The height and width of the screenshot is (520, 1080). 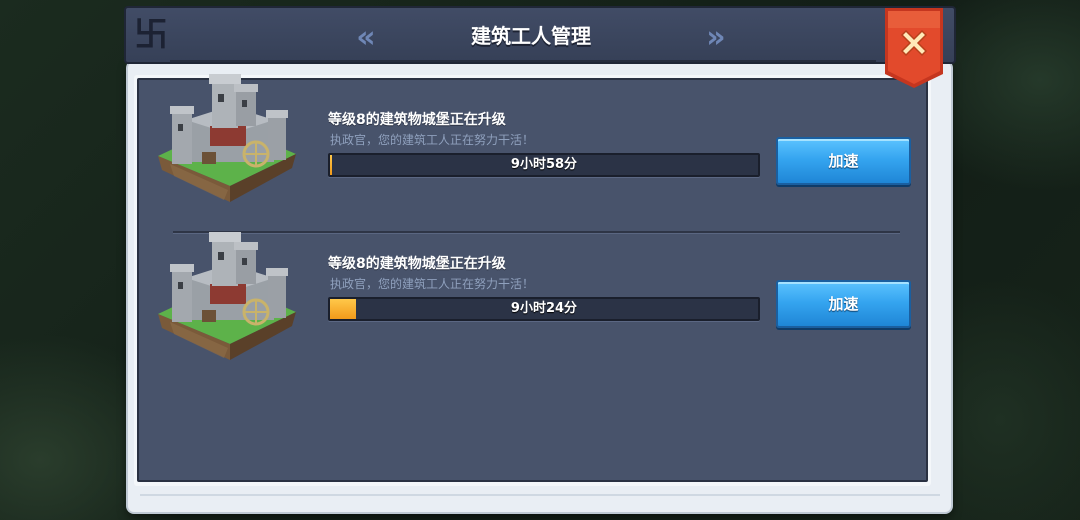 I want to click on close-button, so click(x=914, y=48).